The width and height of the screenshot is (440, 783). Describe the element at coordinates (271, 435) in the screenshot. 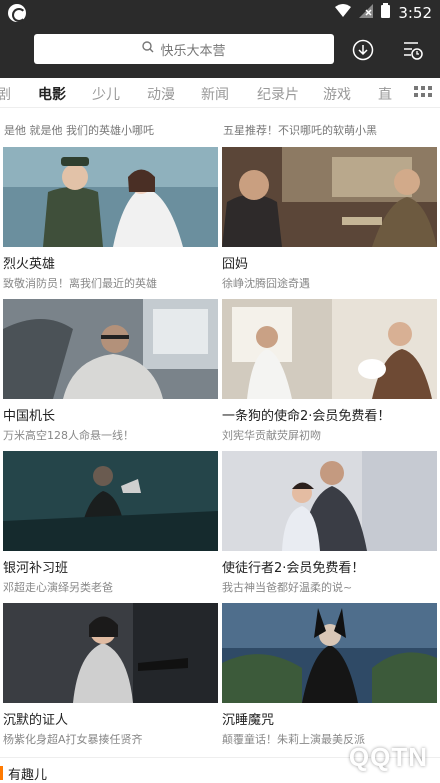

I see `movie-subtitle: 刘宪华贡献荧屏初吻` at that location.